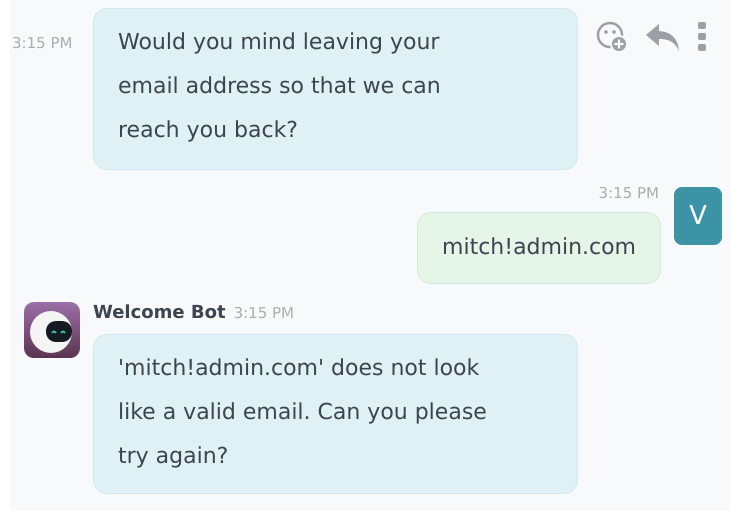  I want to click on author-name: Welcome Bot, so click(159, 312).